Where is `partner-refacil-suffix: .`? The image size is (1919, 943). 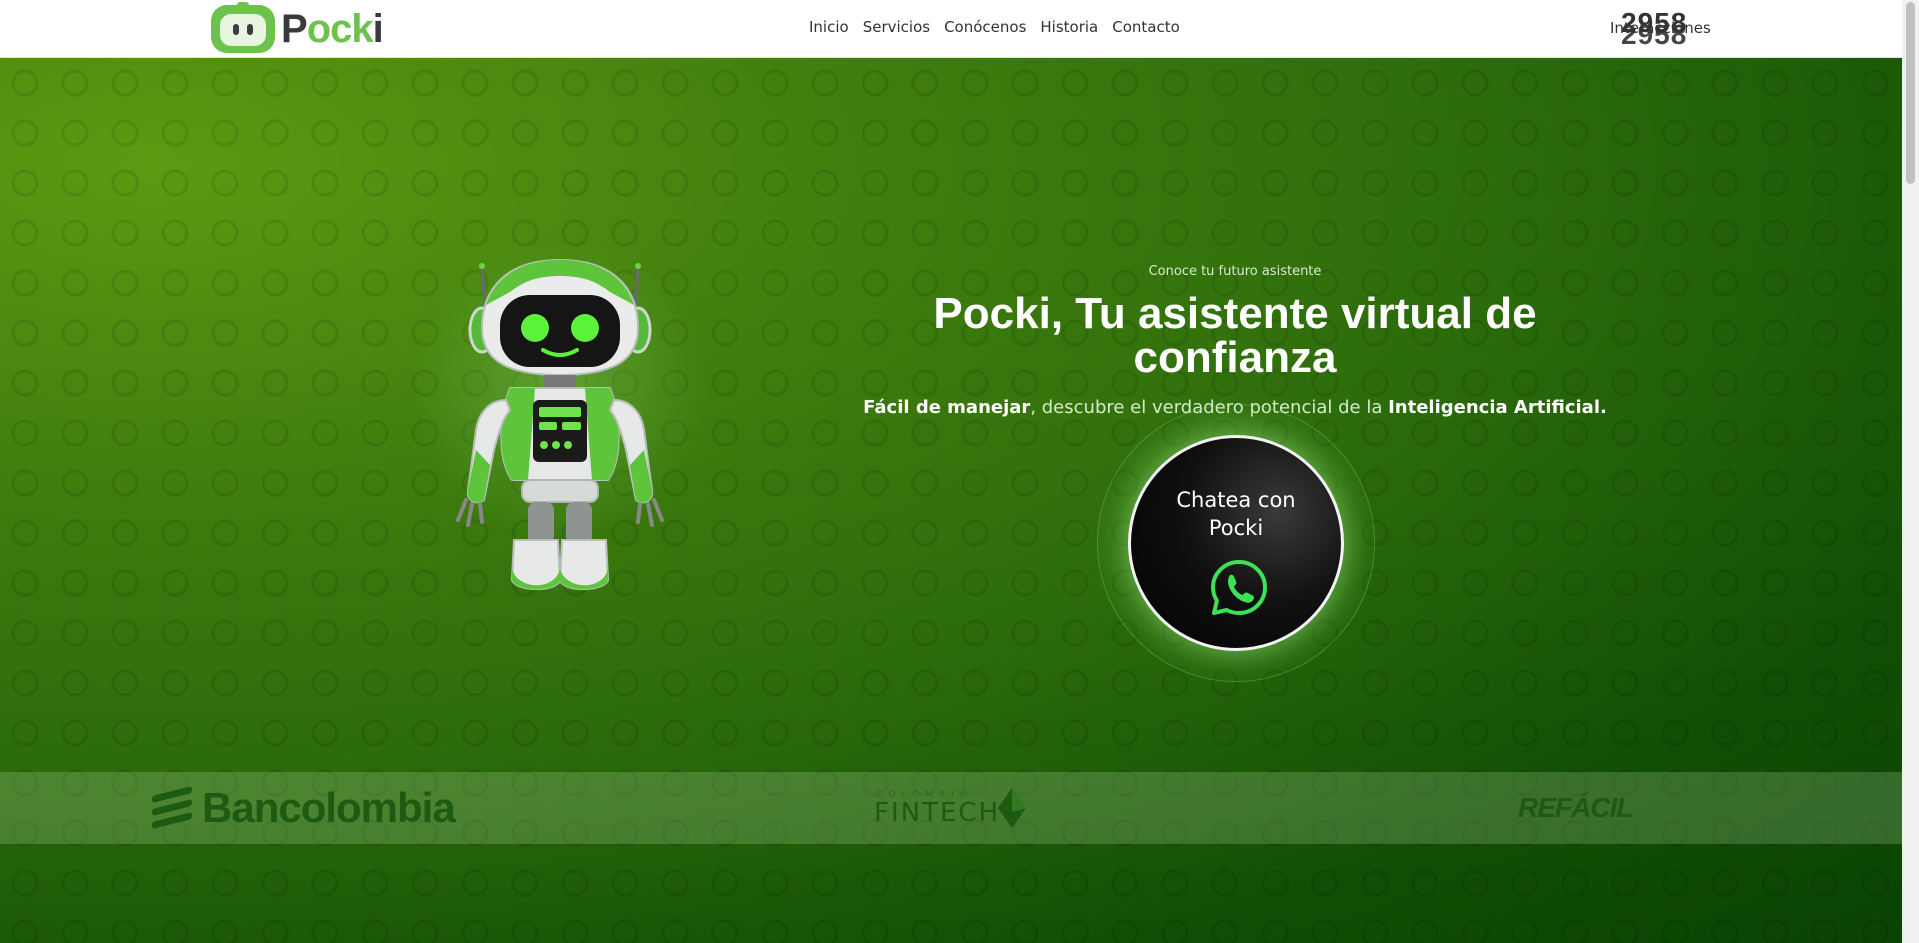
partner-refacil-suffix: . is located at coordinates (1636, 814).